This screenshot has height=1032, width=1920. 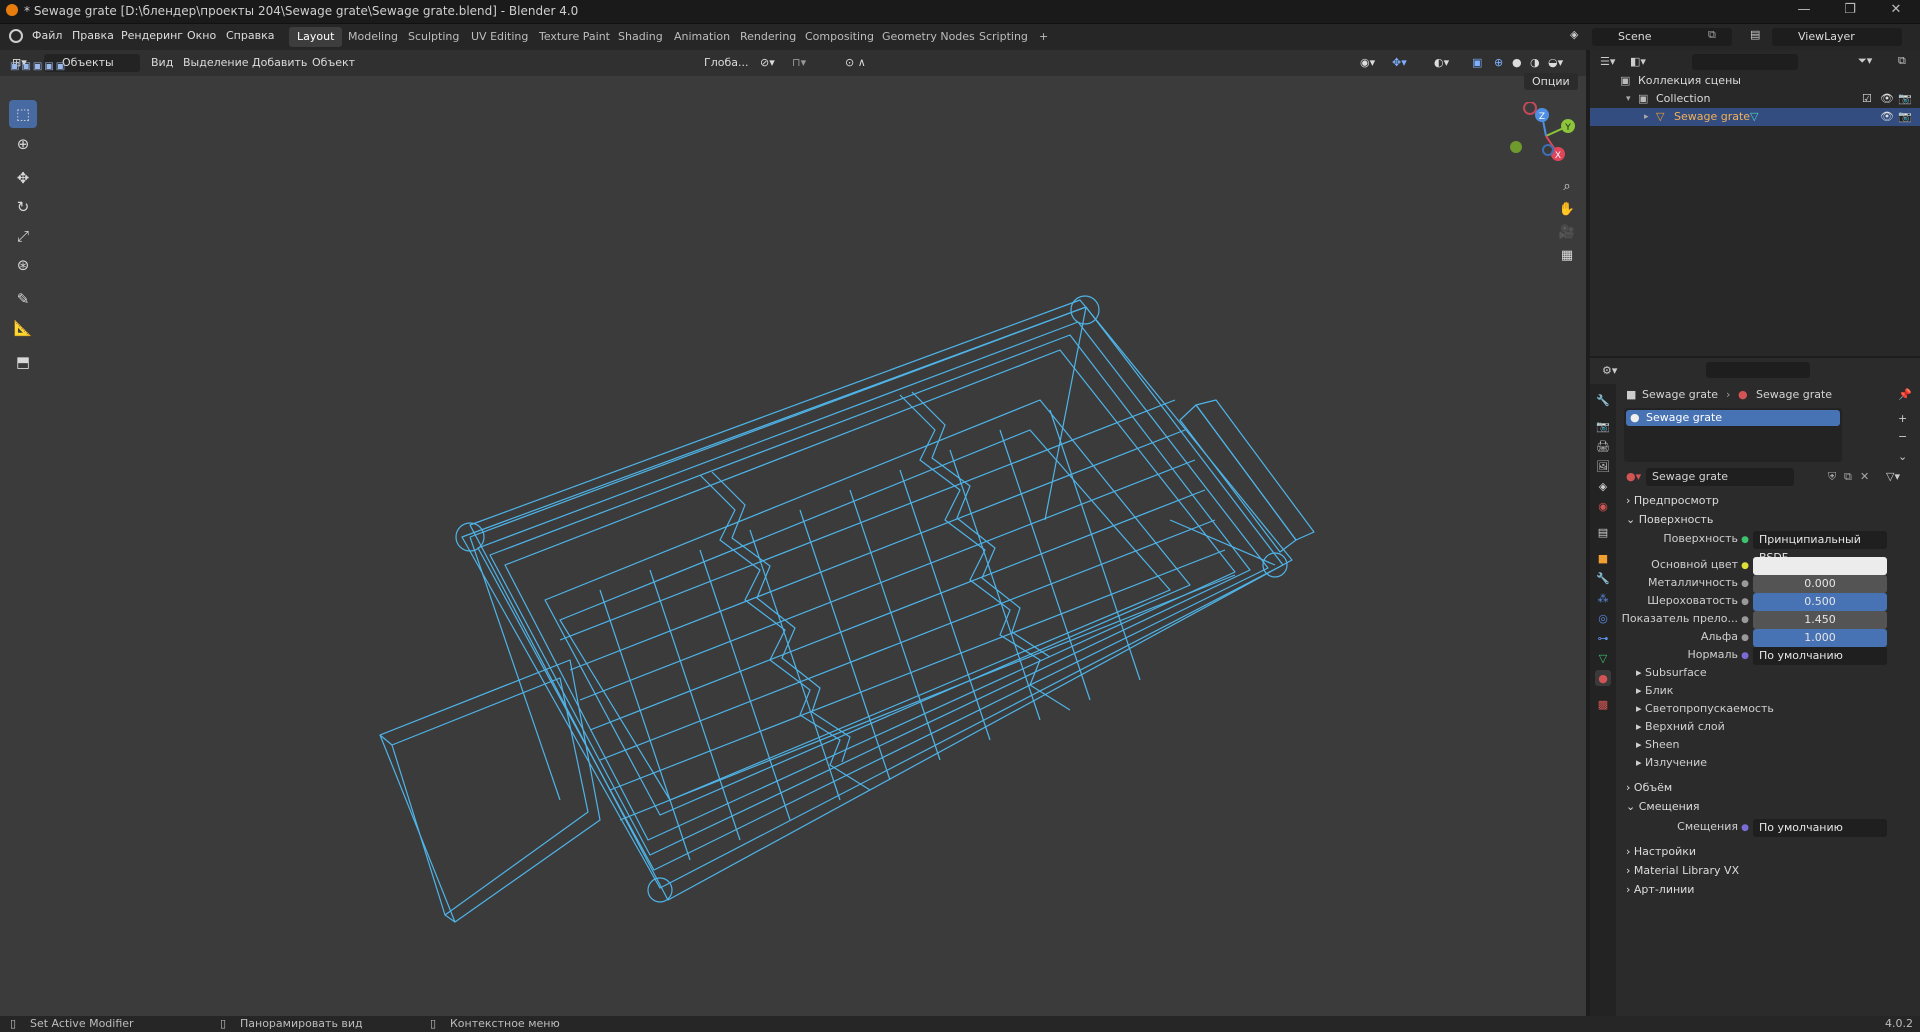 What do you see at coordinates (1693, 582) in the screenshot?
I see `metallic-label: Металличность` at bounding box center [1693, 582].